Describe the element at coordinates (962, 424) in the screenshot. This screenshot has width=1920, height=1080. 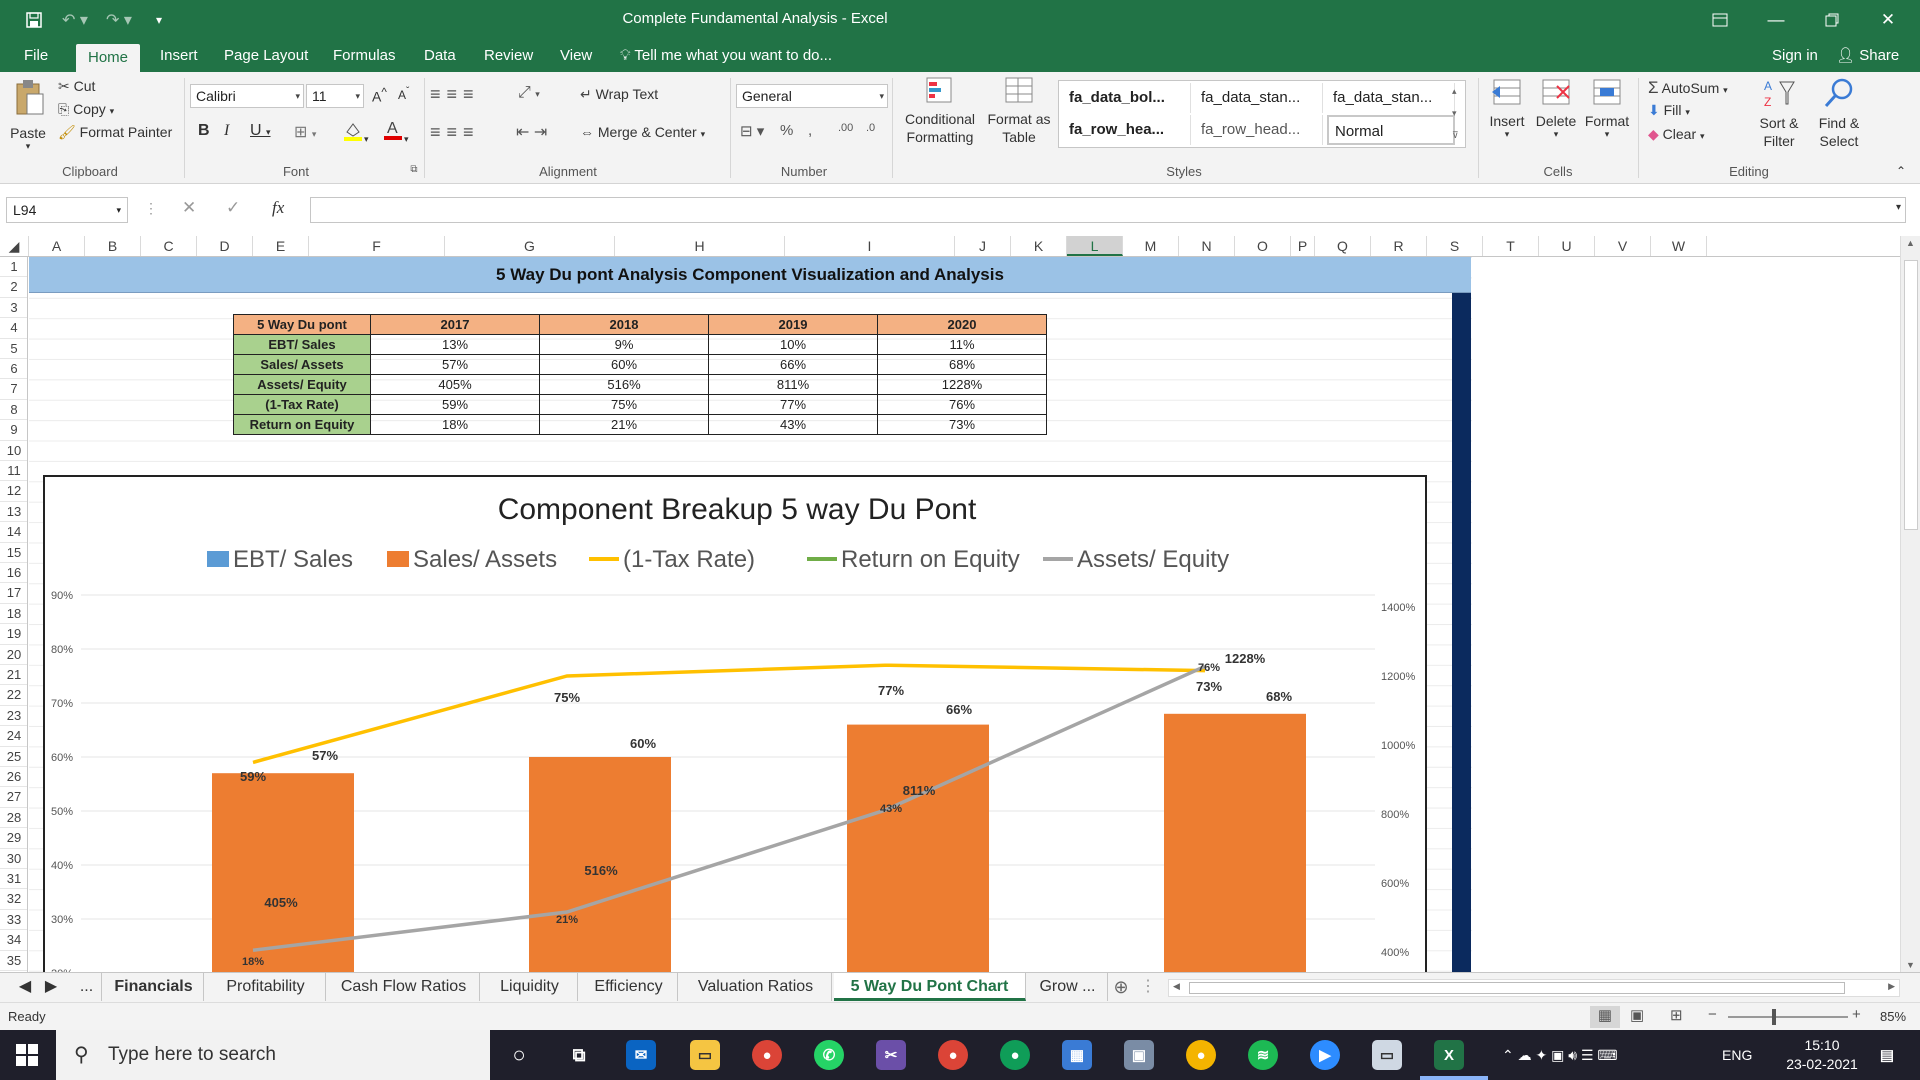
I see `table-cell: 73%` at that location.